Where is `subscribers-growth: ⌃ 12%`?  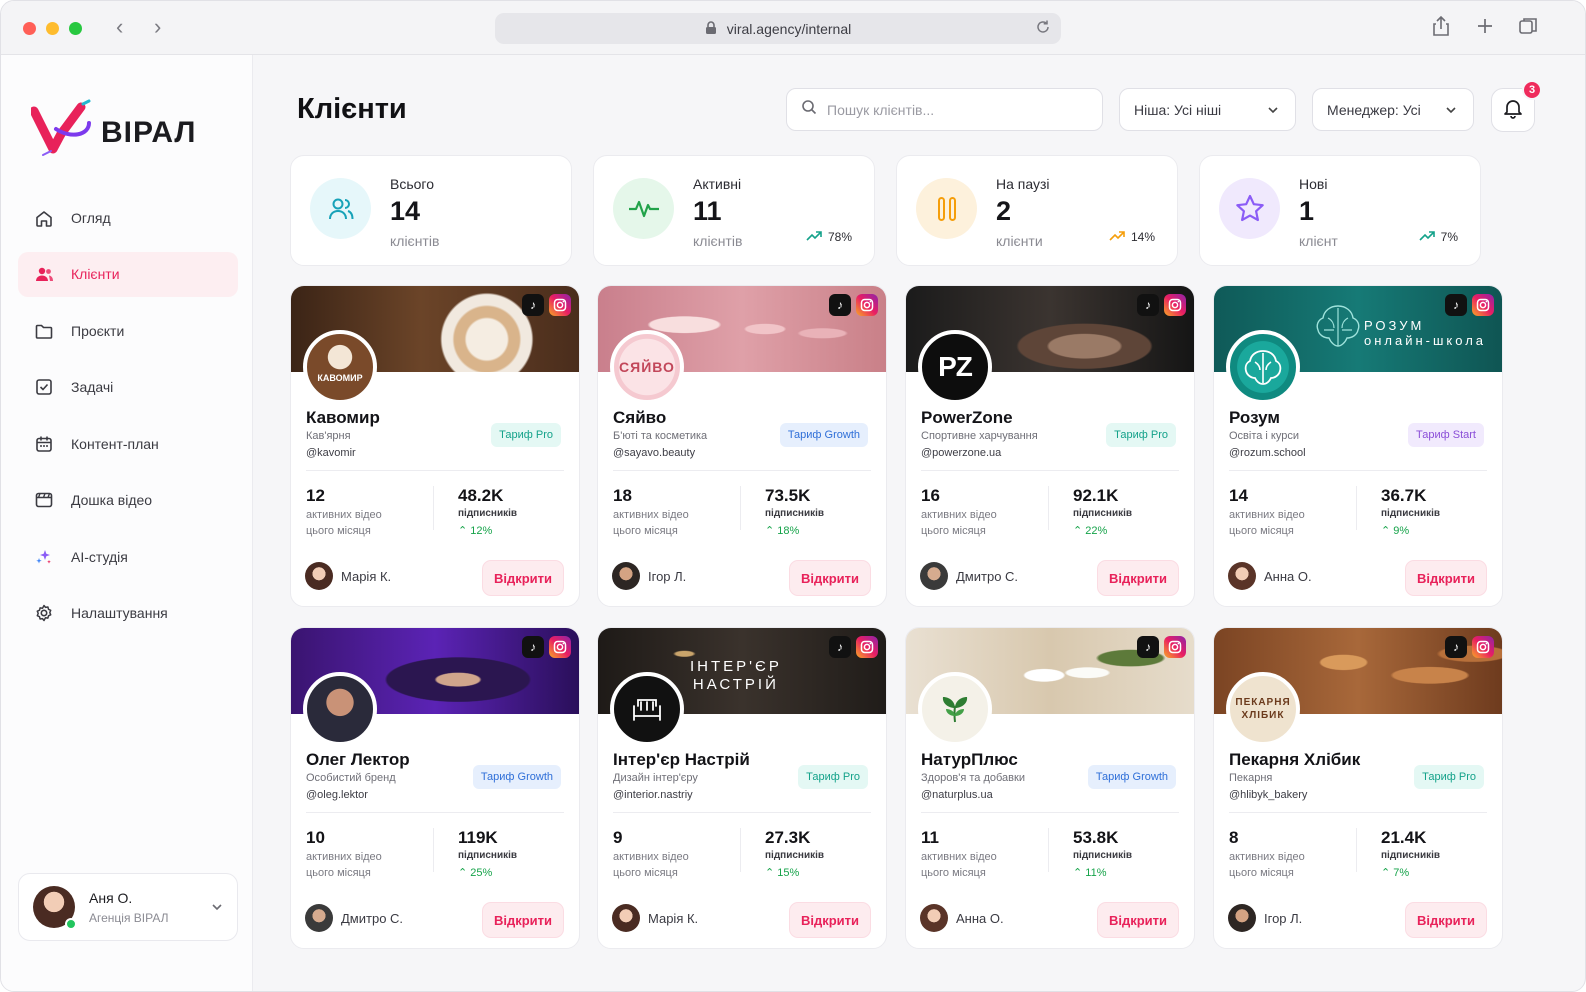 subscribers-growth: ⌃ 12% is located at coordinates (475, 530).